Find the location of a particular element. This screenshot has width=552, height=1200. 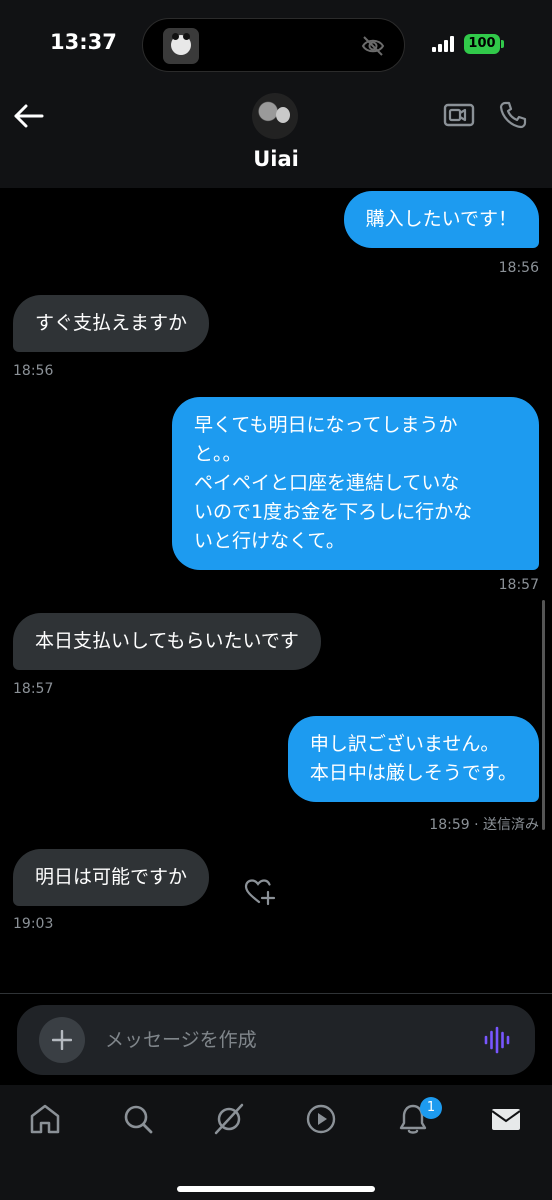

video-icon is located at coordinates (321, 1119).